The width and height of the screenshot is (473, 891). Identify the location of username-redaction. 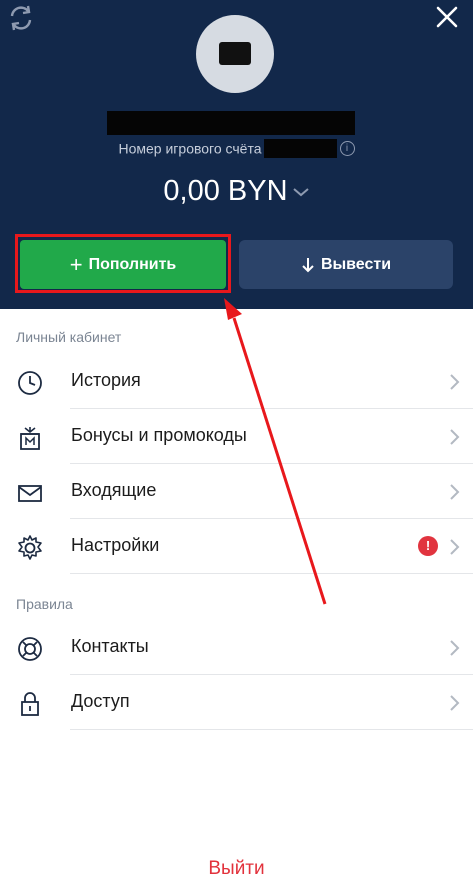
(231, 123).